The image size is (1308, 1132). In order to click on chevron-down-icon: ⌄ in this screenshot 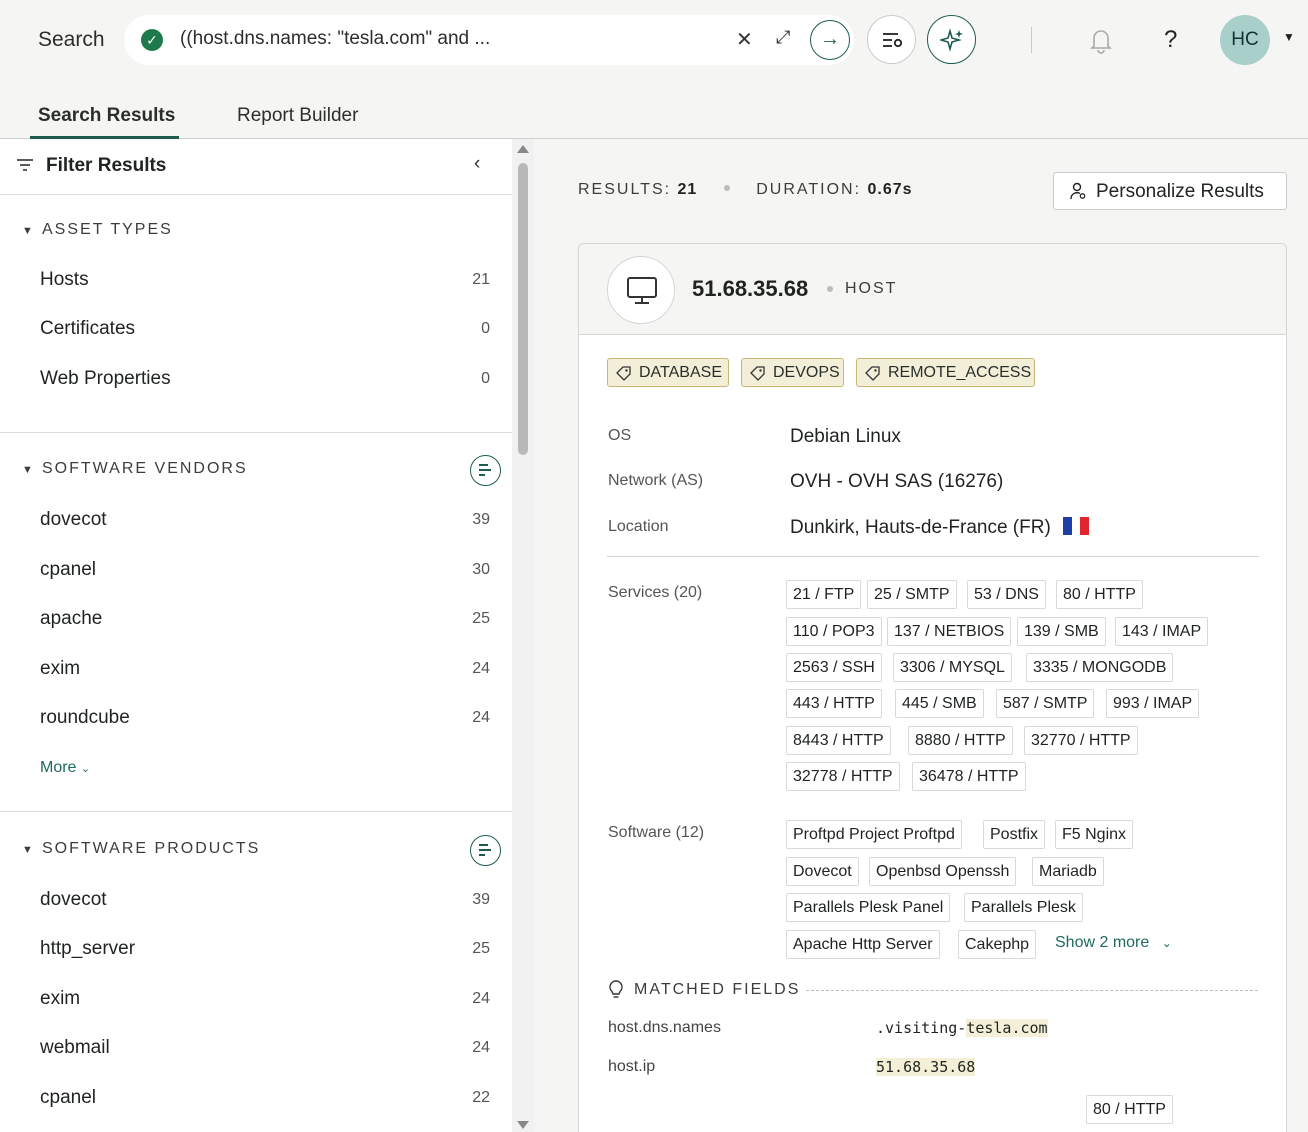, I will do `click(85, 769)`.